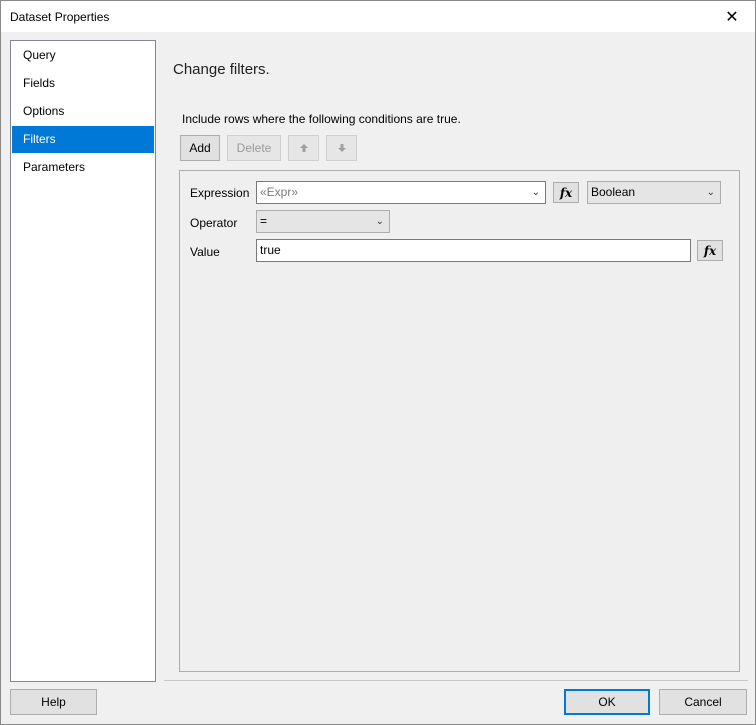 Image resolution: width=756 pixels, height=725 pixels. What do you see at coordinates (613, 192) in the screenshot?
I see `expression-type-value: Boolean` at bounding box center [613, 192].